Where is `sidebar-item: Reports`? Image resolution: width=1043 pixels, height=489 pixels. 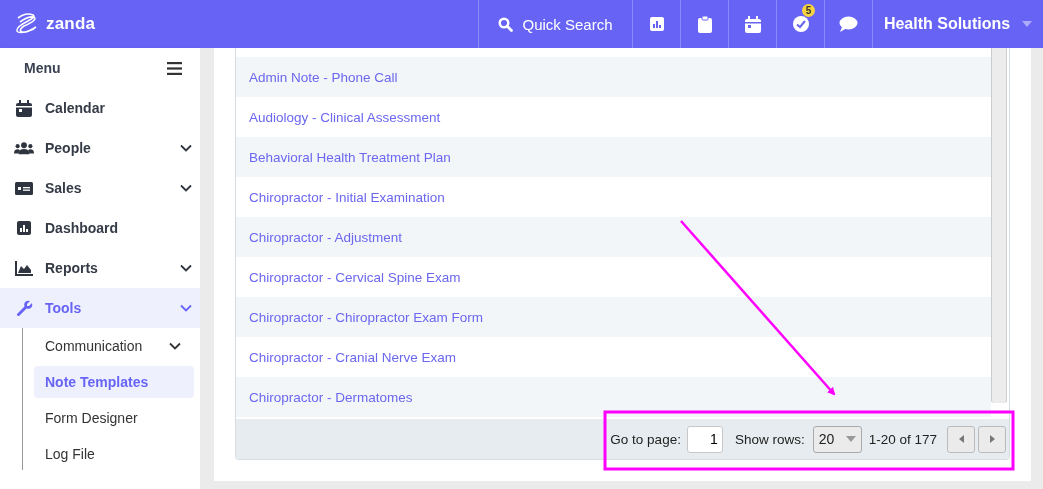
sidebar-item: Reports is located at coordinates (100, 268).